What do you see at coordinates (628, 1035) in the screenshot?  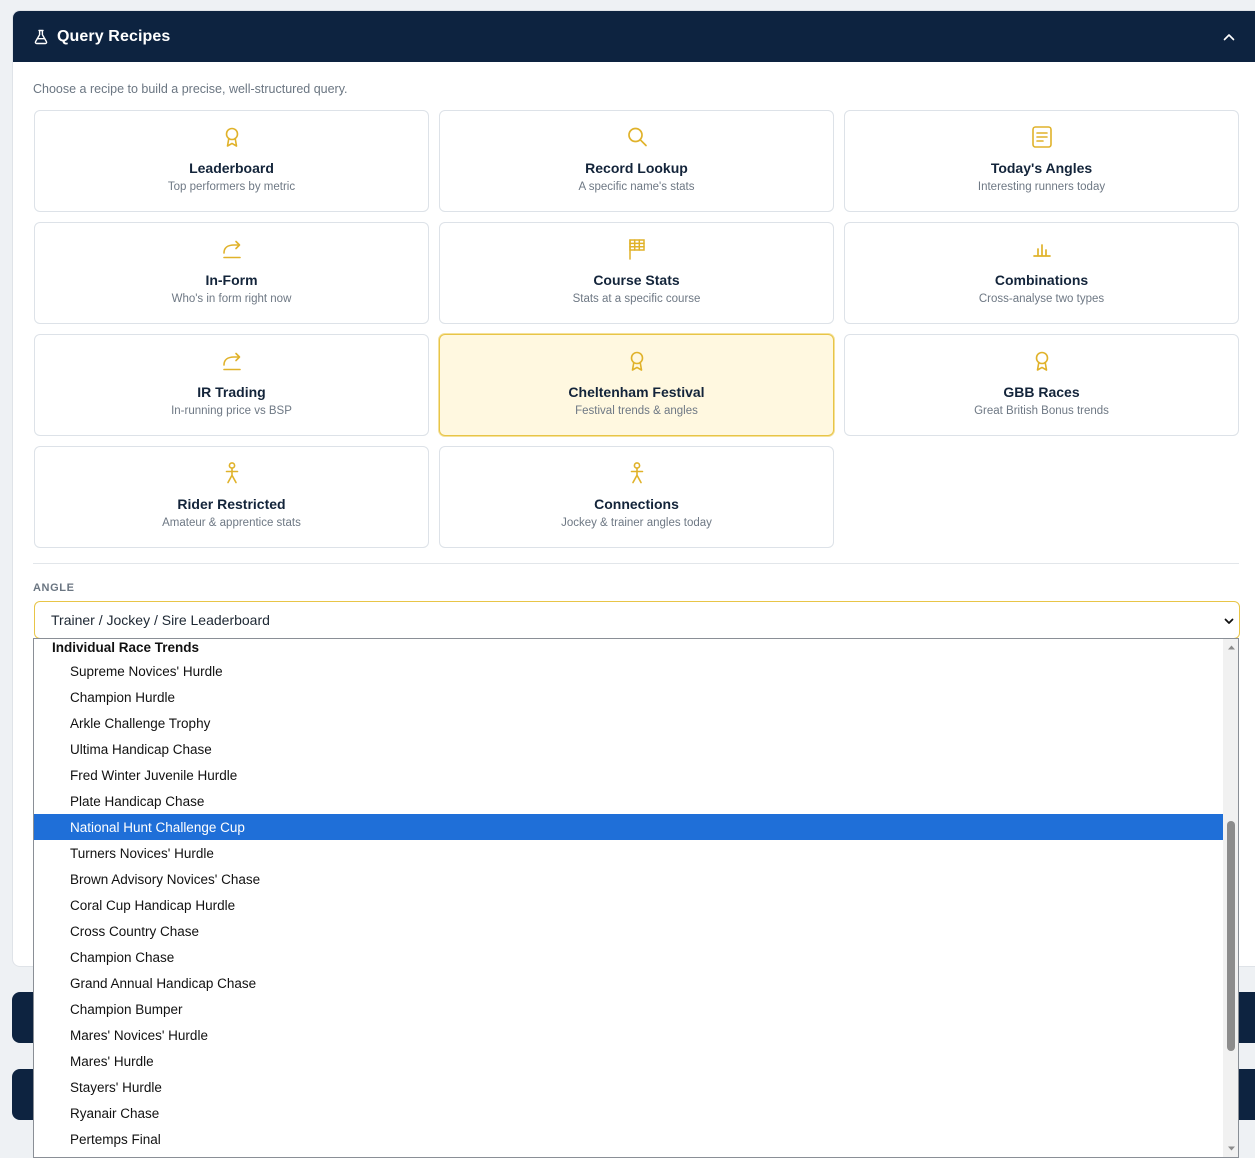 I see `dropdown-option: Mares' Novices' Hurdle` at bounding box center [628, 1035].